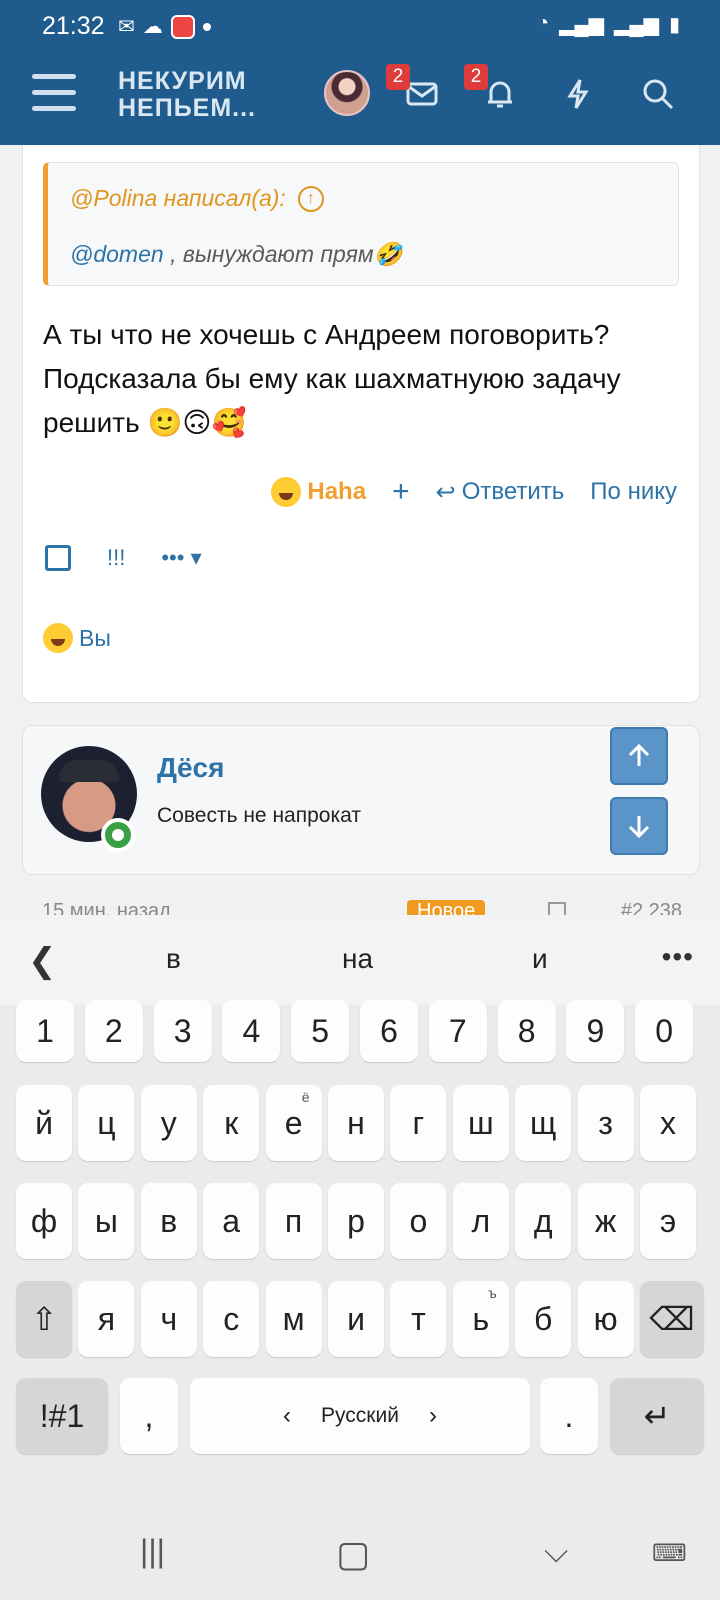  I want to click on key-row3-8: ю, so click(605, 1319).